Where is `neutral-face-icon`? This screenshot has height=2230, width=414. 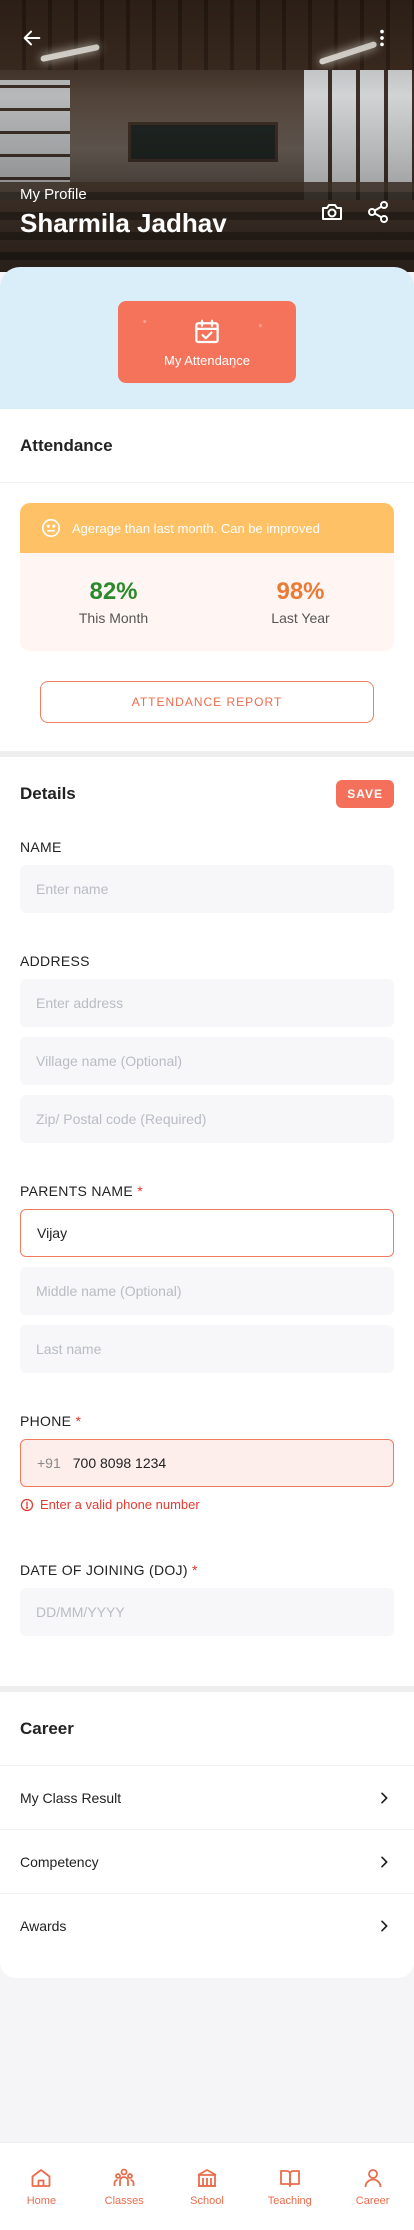
neutral-face-icon is located at coordinates (51, 528).